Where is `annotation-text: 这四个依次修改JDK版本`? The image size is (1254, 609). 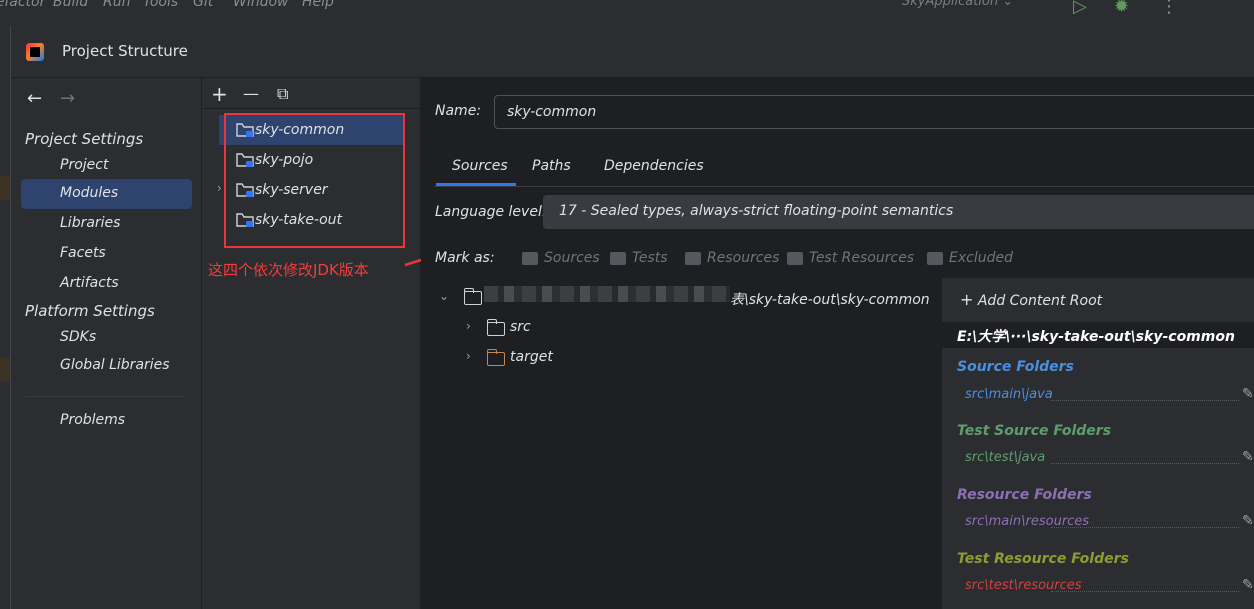 annotation-text: 这四个依次修改JDK版本 is located at coordinates (288, 270).